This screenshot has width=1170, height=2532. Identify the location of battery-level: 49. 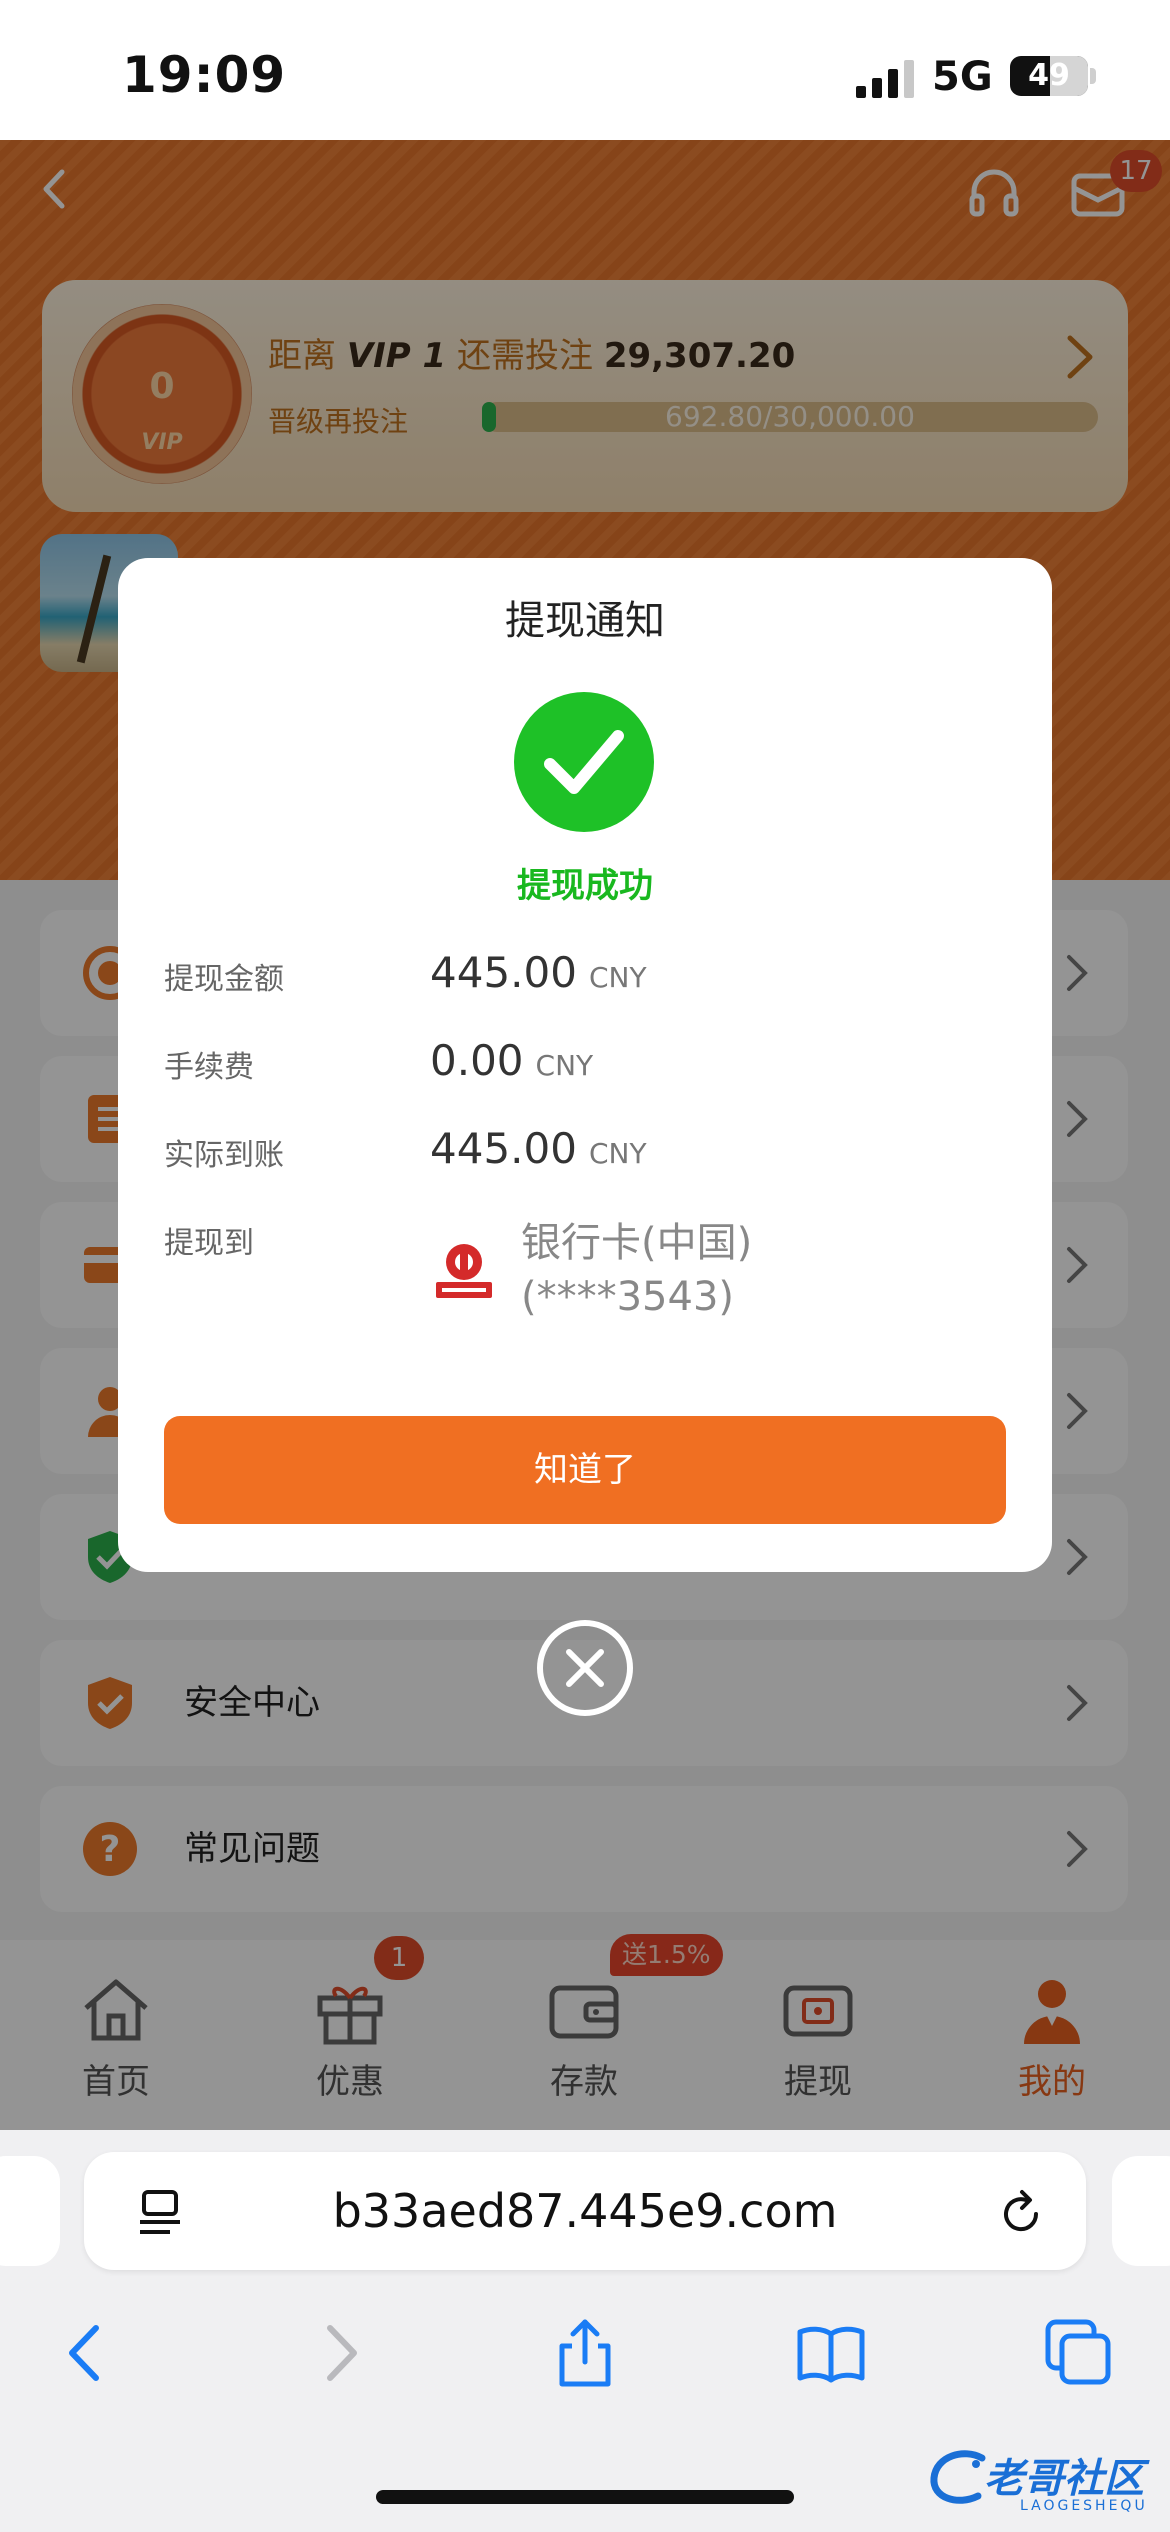
(1049, 75).